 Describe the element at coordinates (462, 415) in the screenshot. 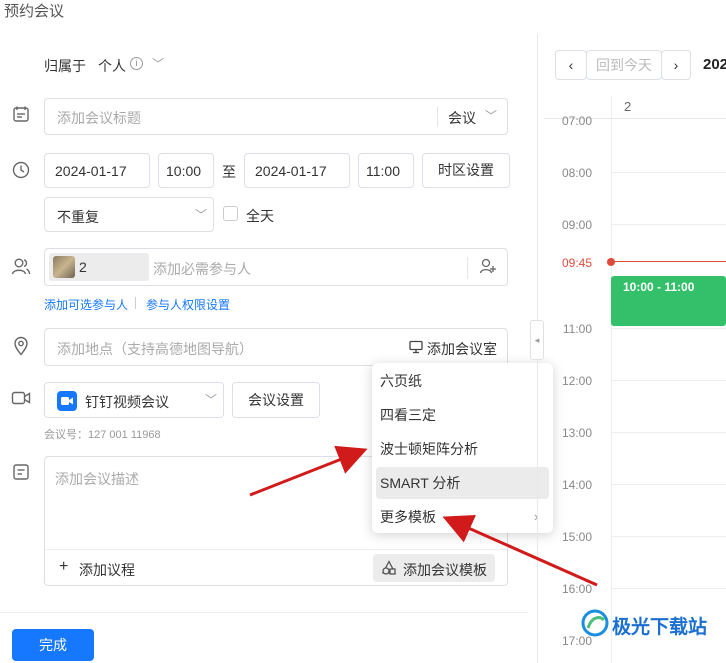

I see `menu-item-four-three: 四看三定` at that location.